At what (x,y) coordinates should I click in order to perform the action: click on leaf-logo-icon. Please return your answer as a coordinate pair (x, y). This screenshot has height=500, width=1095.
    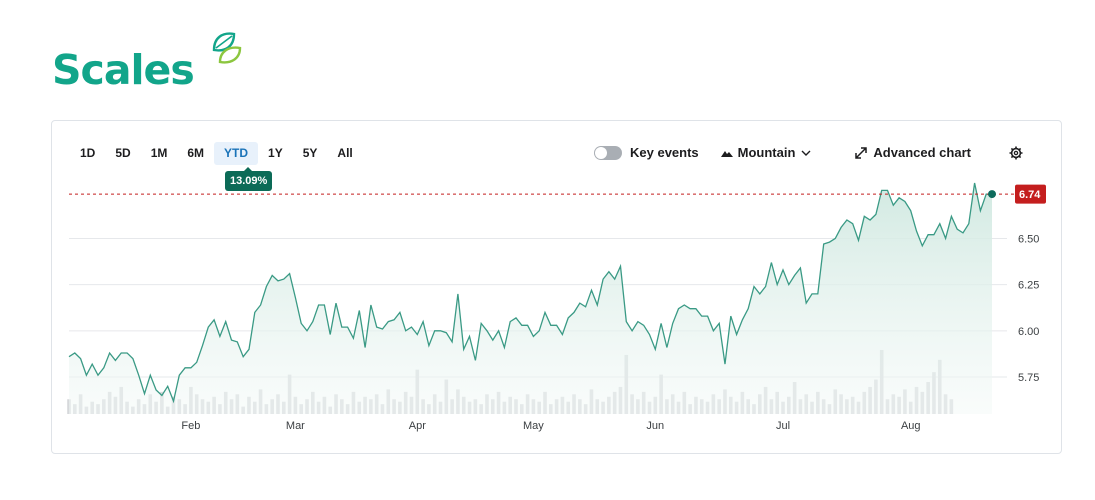
    Looking at the image, I should click on (227, 48).